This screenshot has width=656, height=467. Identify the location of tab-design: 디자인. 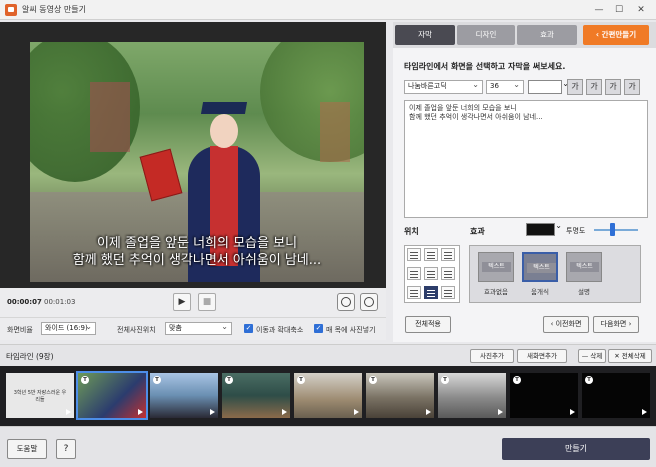
(486, 35).